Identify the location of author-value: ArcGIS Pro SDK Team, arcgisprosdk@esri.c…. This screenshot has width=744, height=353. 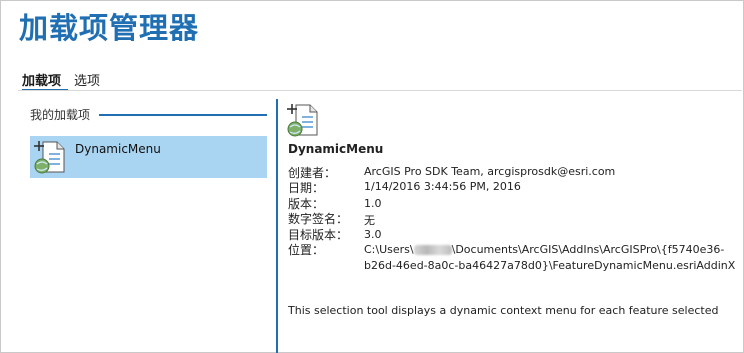
(490, 171).